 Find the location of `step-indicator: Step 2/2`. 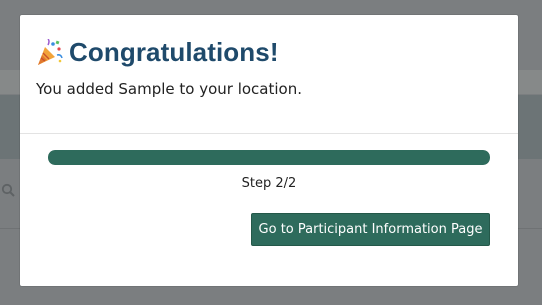

step-indicator: Step 2/2 is located at coordinates (269, 183).